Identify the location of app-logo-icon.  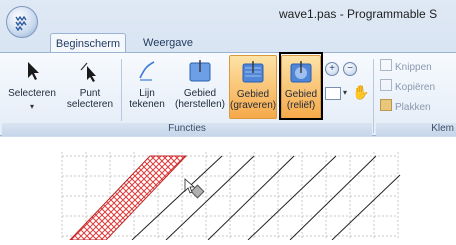
(21, 23).